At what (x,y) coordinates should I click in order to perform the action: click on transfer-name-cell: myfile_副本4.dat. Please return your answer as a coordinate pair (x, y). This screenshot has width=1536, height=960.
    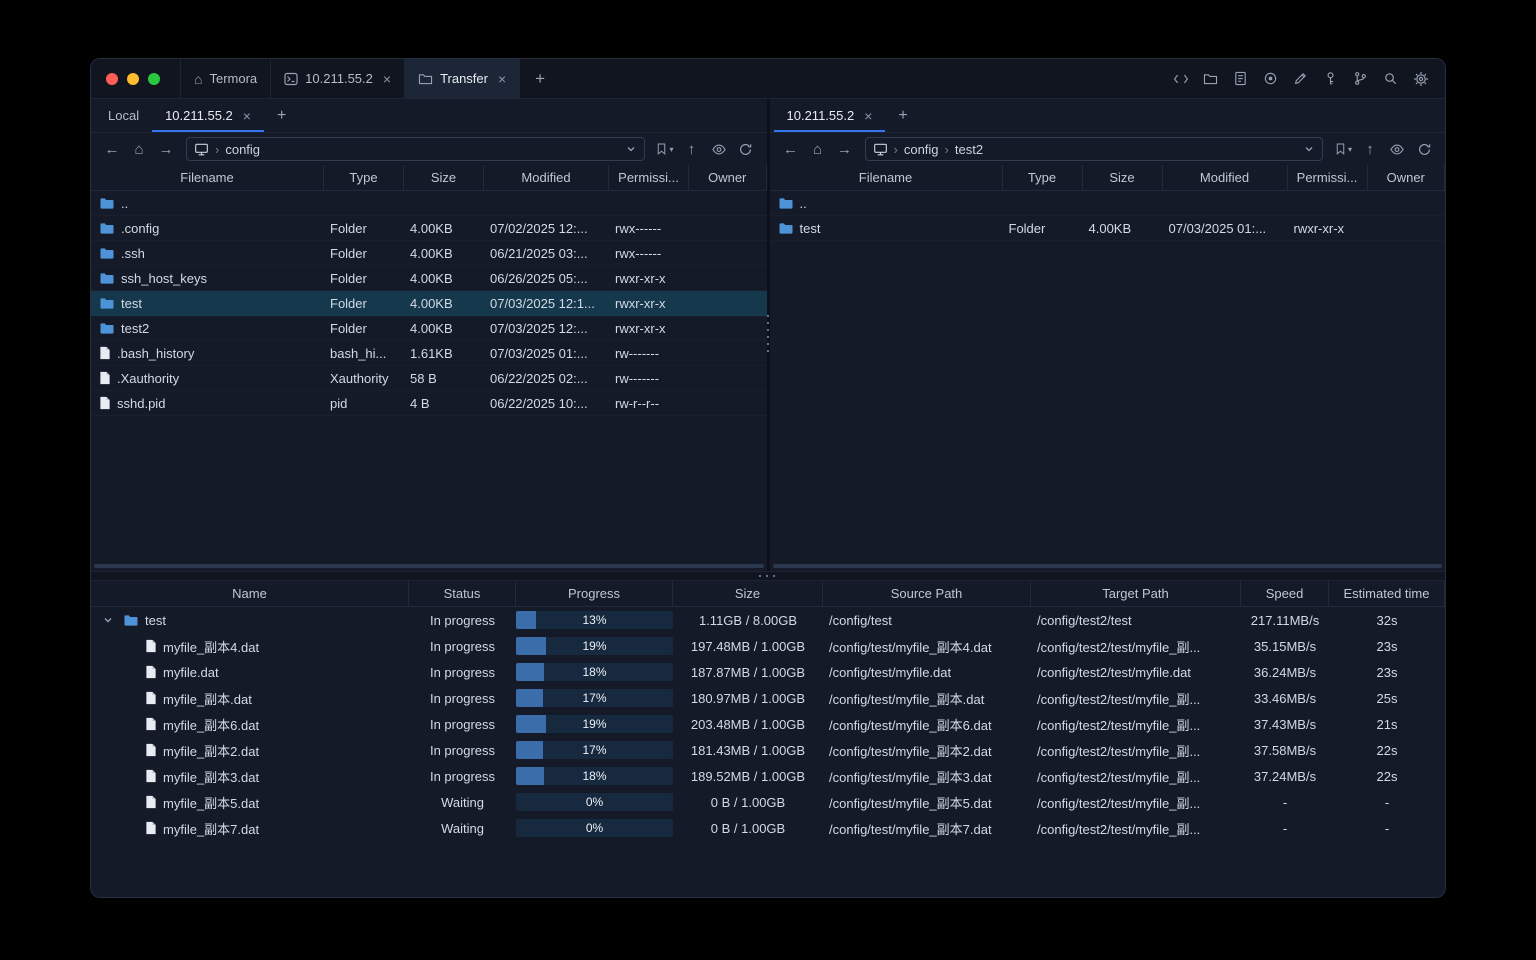
    Looking at the image, I should click on (250, 646).